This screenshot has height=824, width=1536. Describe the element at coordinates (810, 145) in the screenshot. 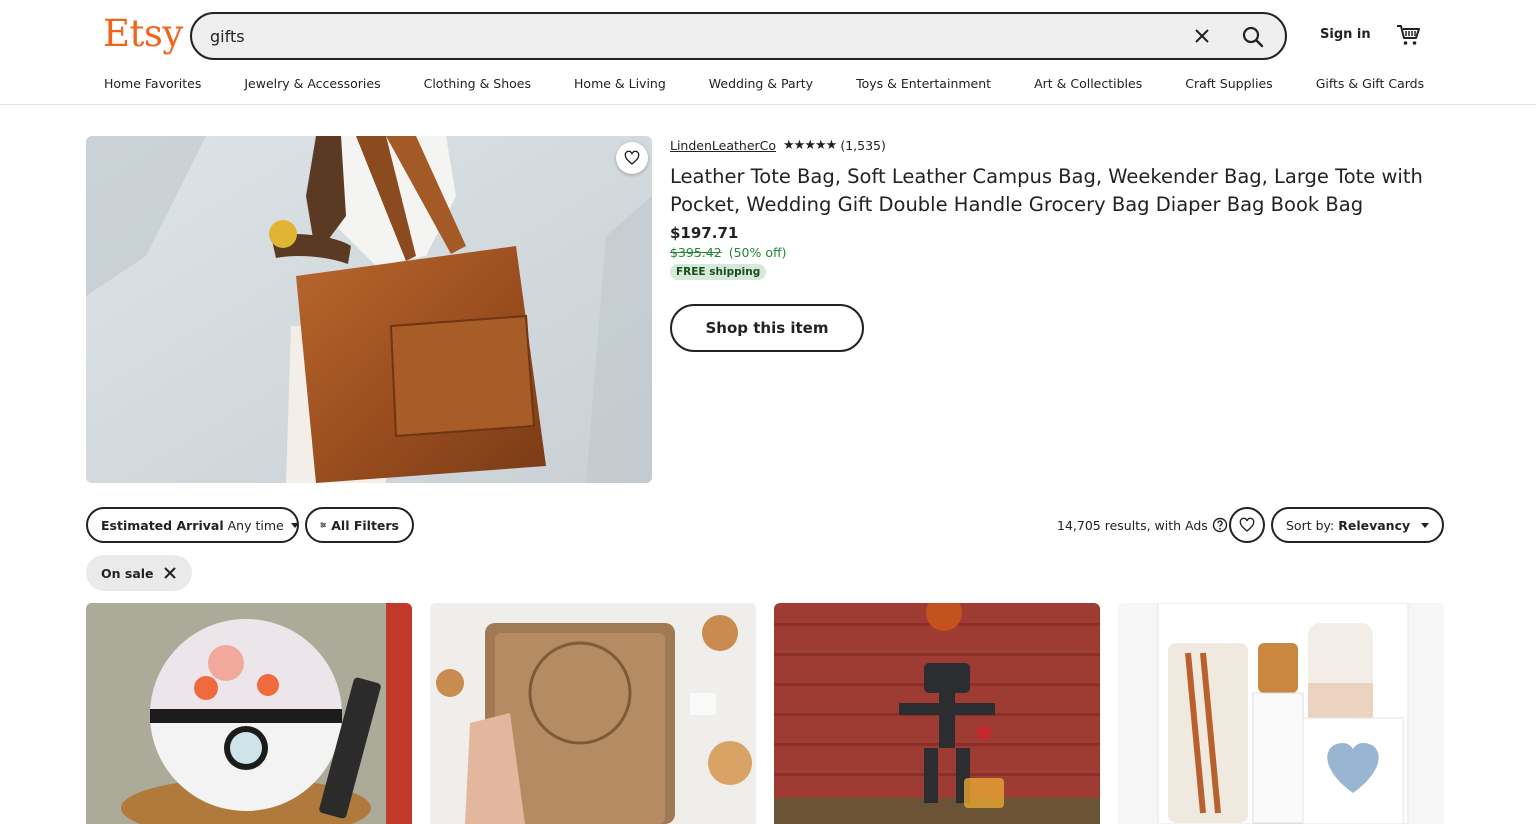

I see `rating-stars: ★★★★★` at that location.